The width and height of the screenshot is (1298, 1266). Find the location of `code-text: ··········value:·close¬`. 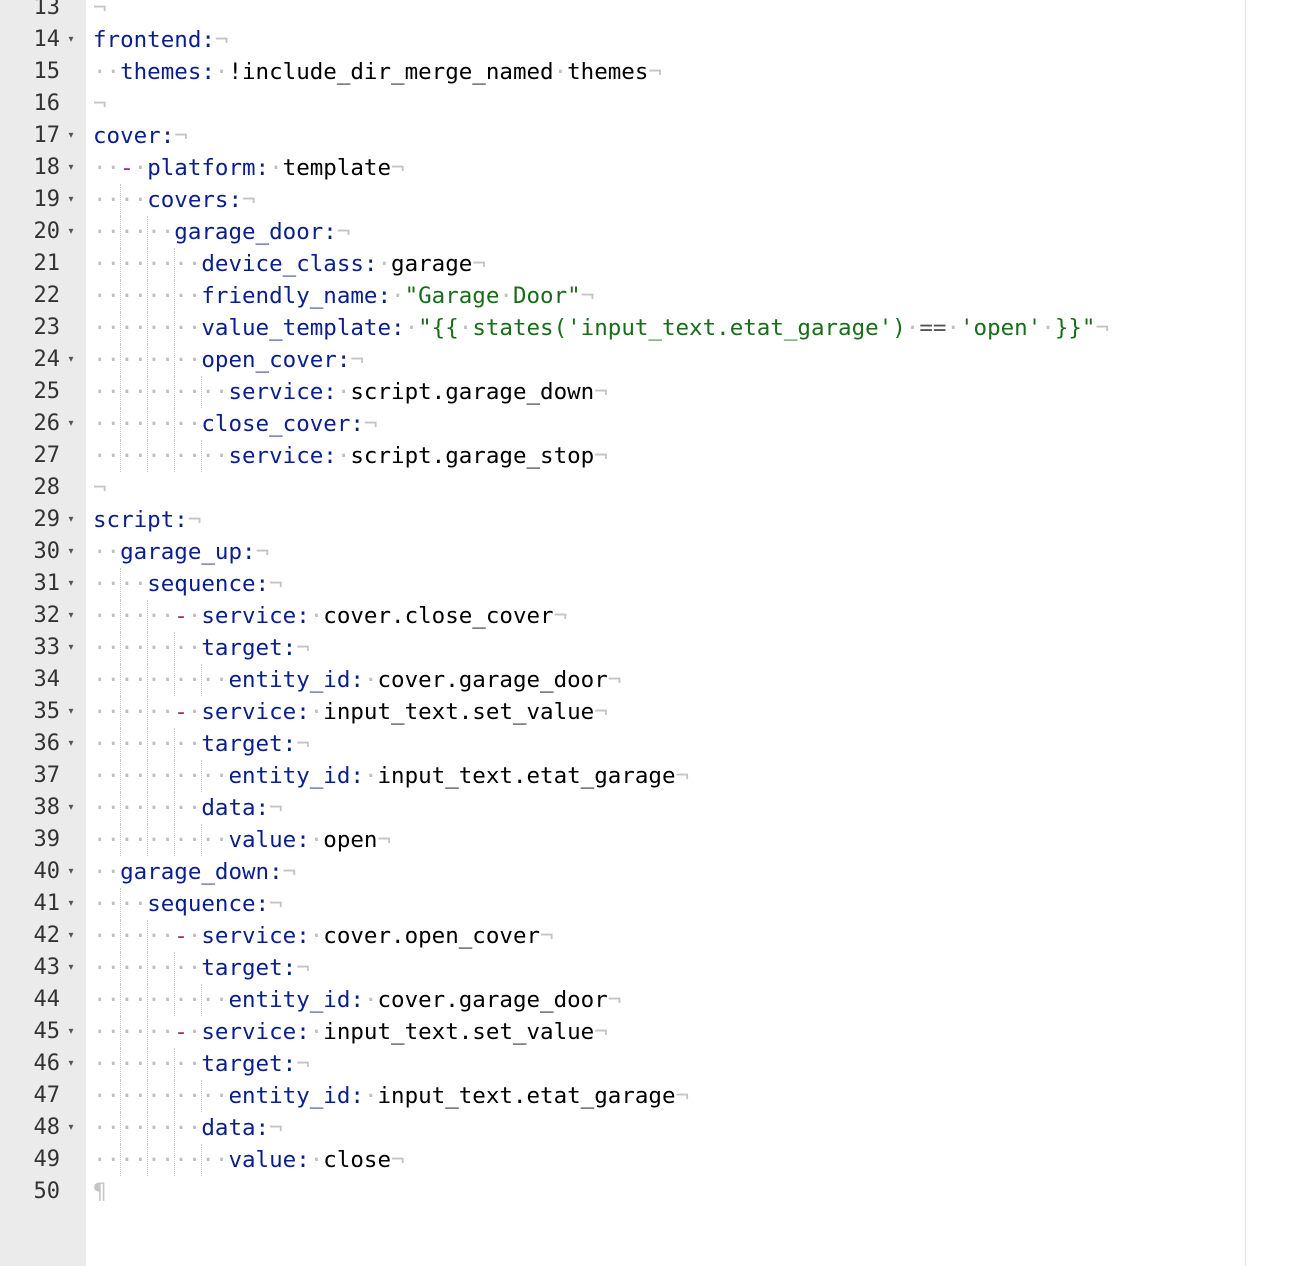

code-text: ··········value:·close¬ is located at coordinates (249, 1160).